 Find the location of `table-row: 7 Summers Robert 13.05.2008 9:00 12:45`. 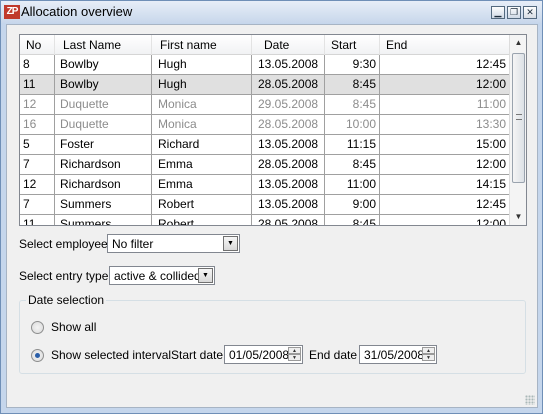

table-row: 7 Summers Robert 13.05.2008 9:00 12:45 is located at coordinates (264, 205).